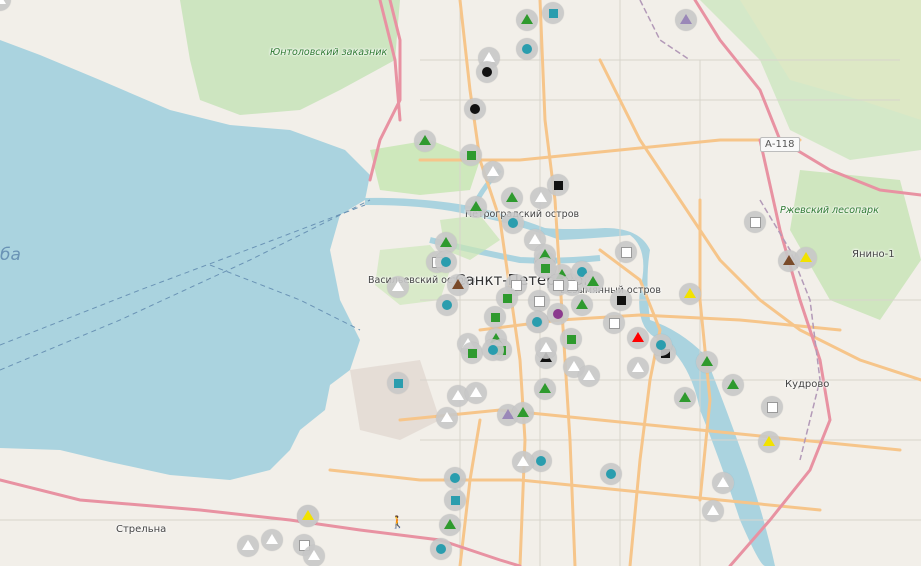 Image resolution: width=921 pixels, height=566 pixels. I want to click on label-yuntolovsky: Юнтоловский заказник, so click(329, 52).